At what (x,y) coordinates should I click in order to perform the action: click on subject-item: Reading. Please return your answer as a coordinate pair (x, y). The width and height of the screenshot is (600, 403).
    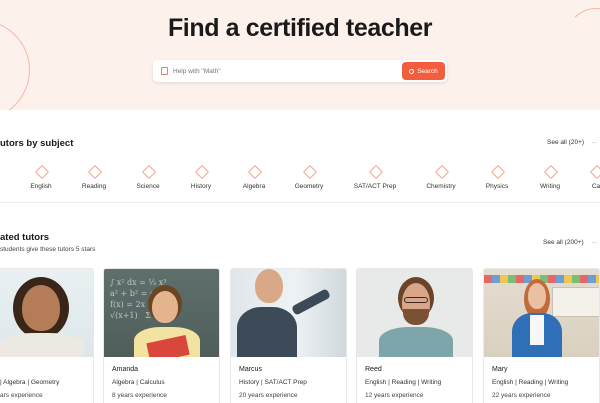
    Looking at the image, I should click on (94, 178).